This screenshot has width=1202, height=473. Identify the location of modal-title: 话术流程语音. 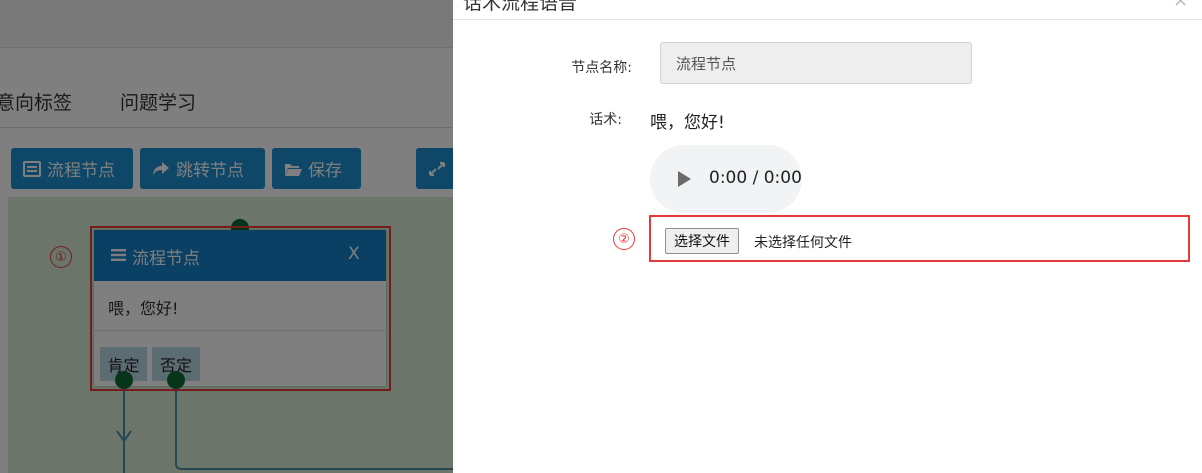
(520, 7).